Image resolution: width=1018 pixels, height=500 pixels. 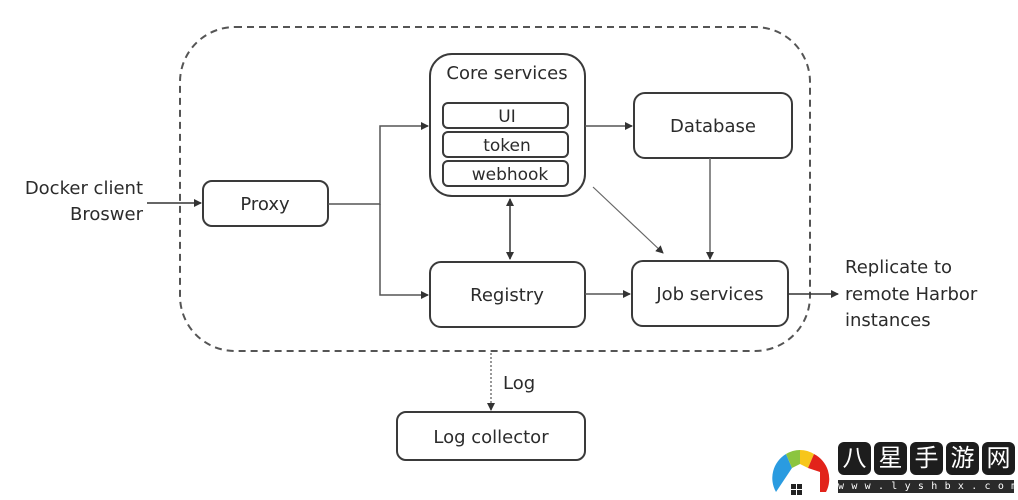 I want to click on core-component-webhook-label: webhook, so click(x=510, y=175).